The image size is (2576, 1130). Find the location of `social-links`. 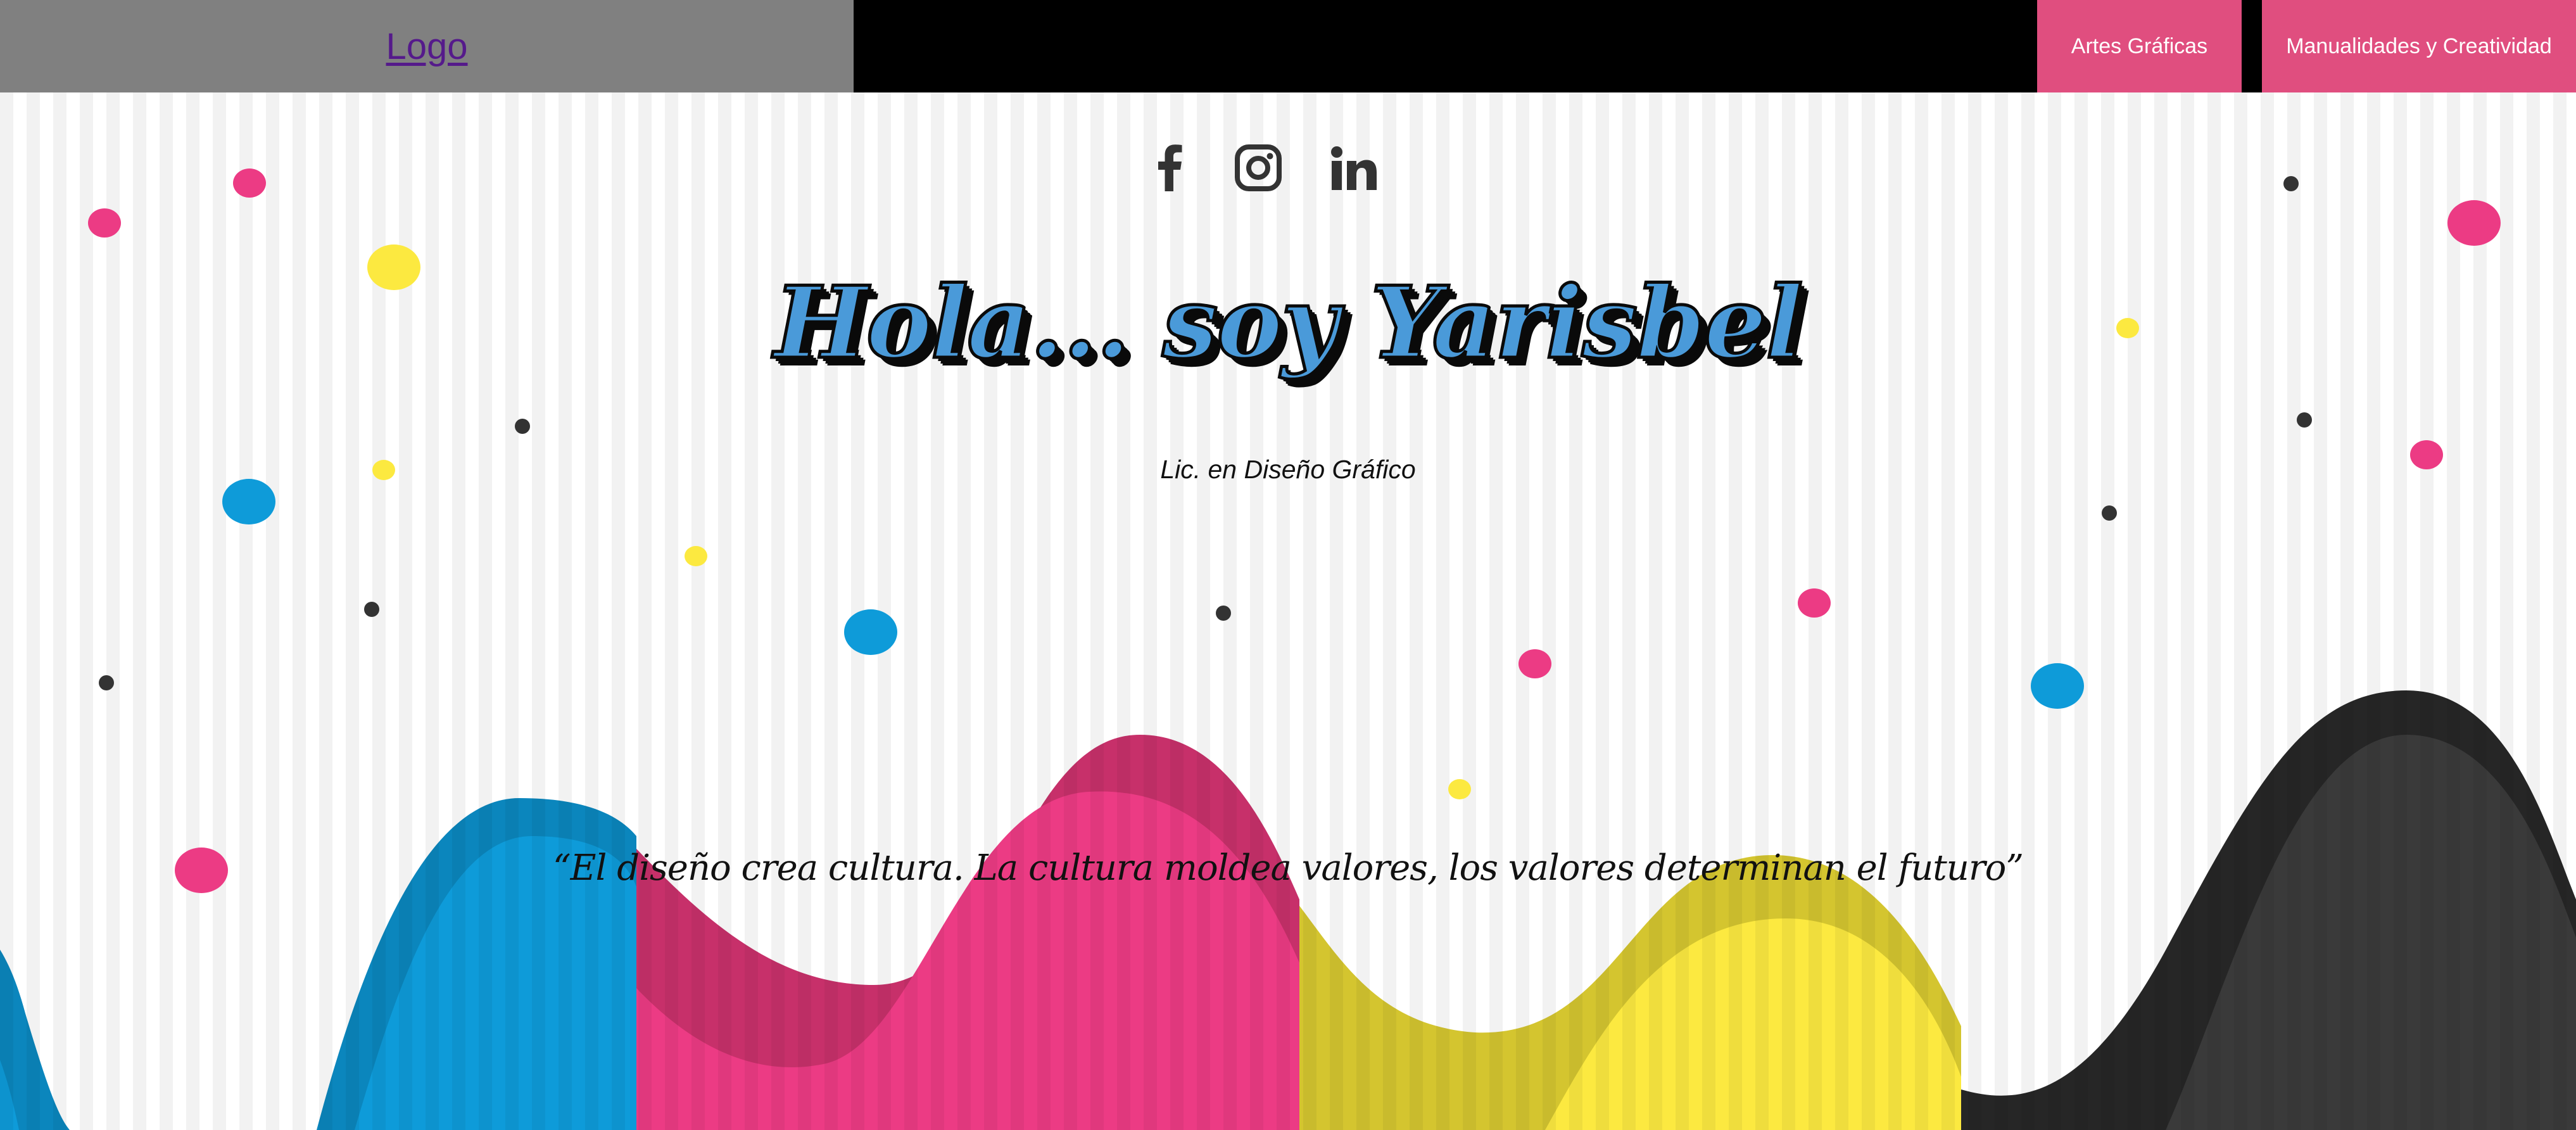

social-links is located at coordinates (1288, 167).